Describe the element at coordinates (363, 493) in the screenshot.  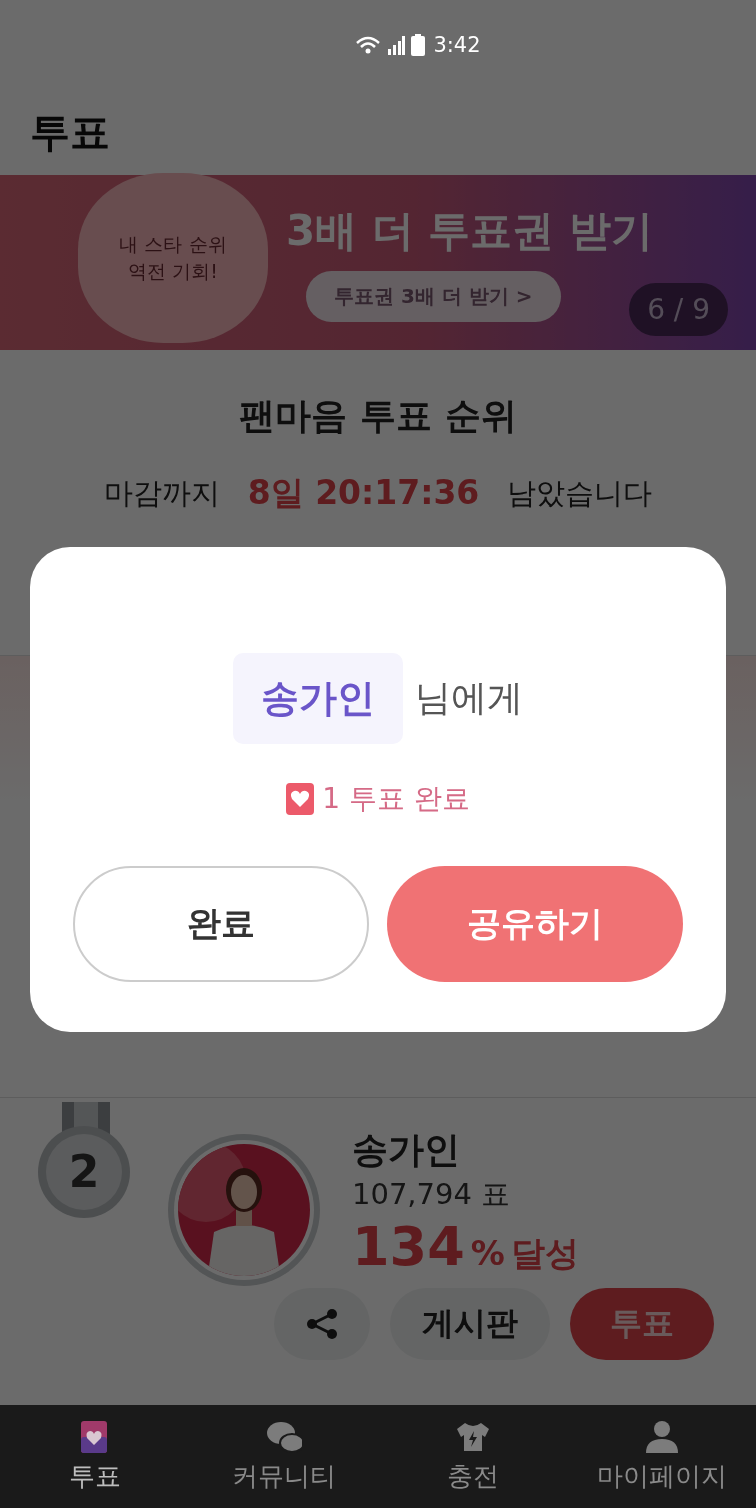
I see `countdown-time: 8일 20:17:36` at that location.